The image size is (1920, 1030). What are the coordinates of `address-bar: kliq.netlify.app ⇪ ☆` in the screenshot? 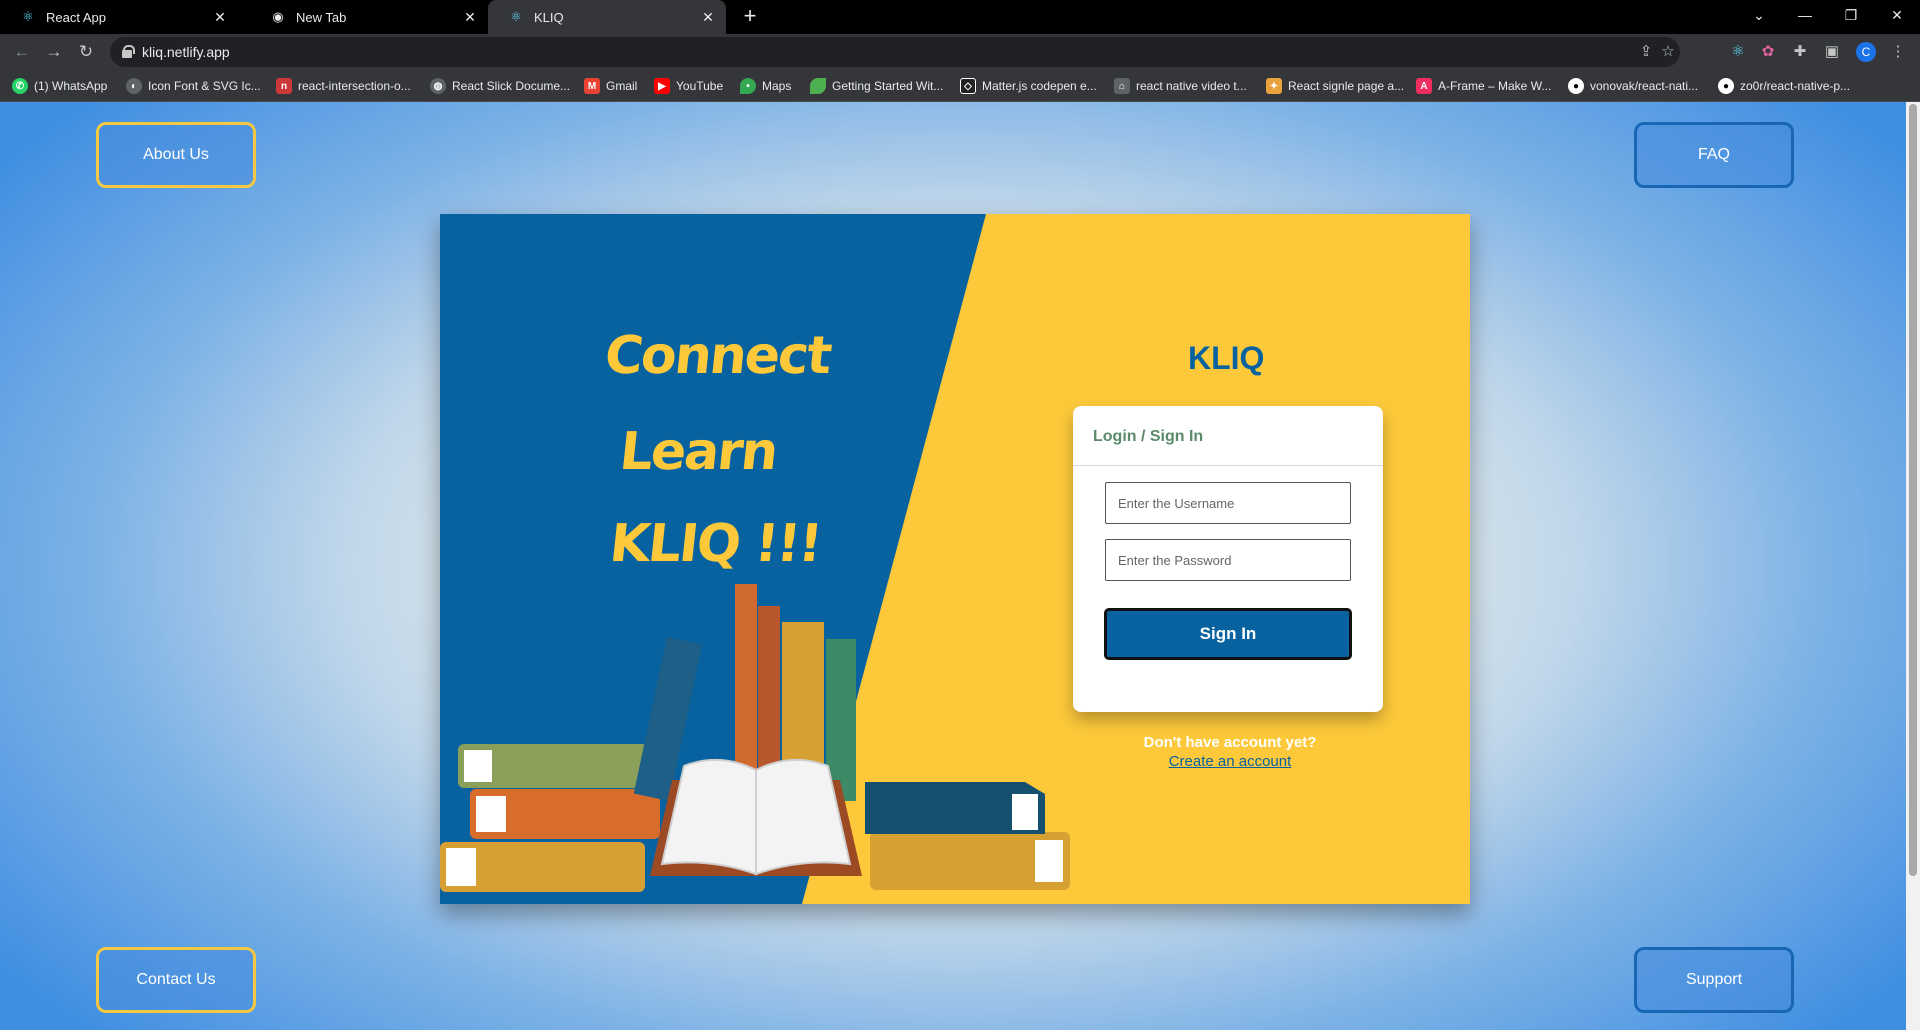 It's located at (895, 52).